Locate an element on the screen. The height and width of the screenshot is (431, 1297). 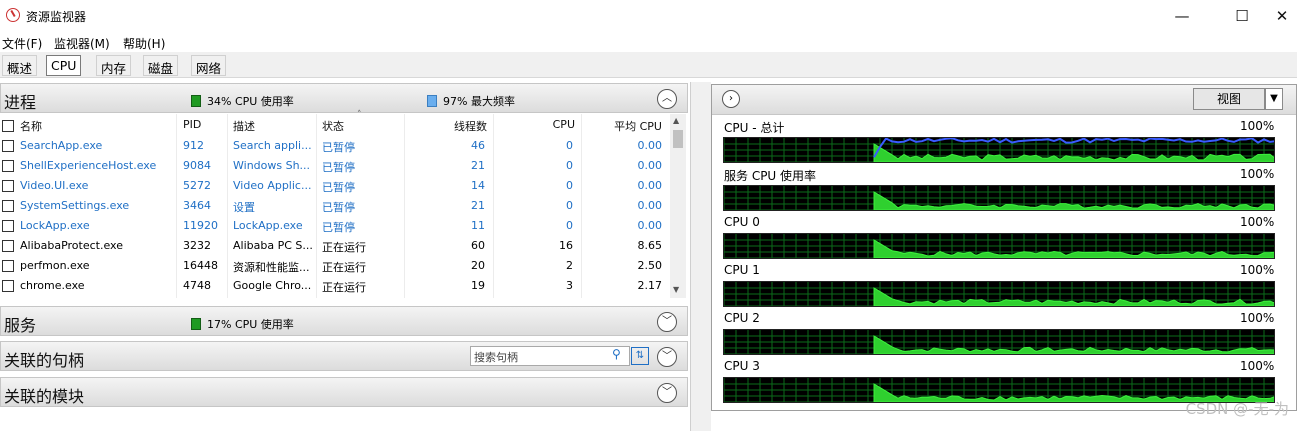
graph-label: CPU 2 is located at coordinates (742, 318).